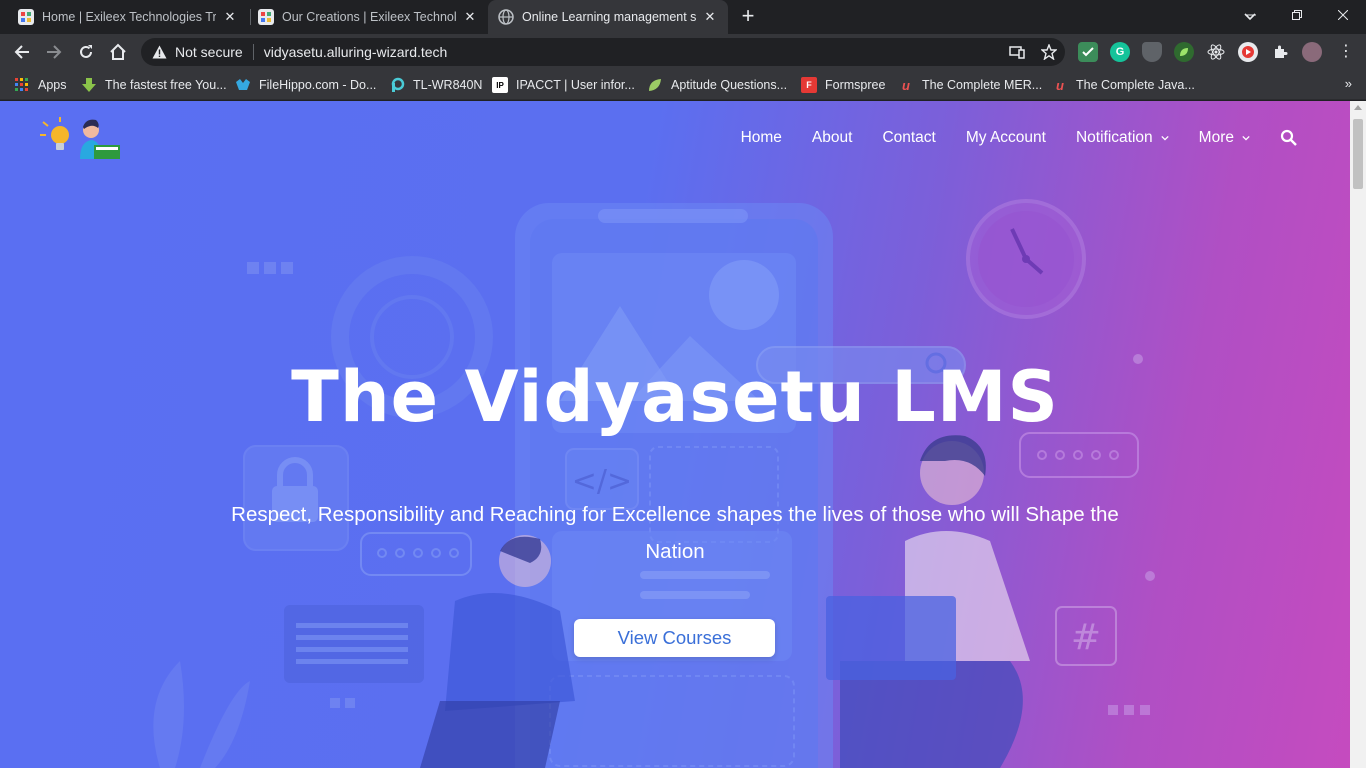 This screenshot has width=1366, height=768. I want to click on nav-label: About, so click(832, 137).